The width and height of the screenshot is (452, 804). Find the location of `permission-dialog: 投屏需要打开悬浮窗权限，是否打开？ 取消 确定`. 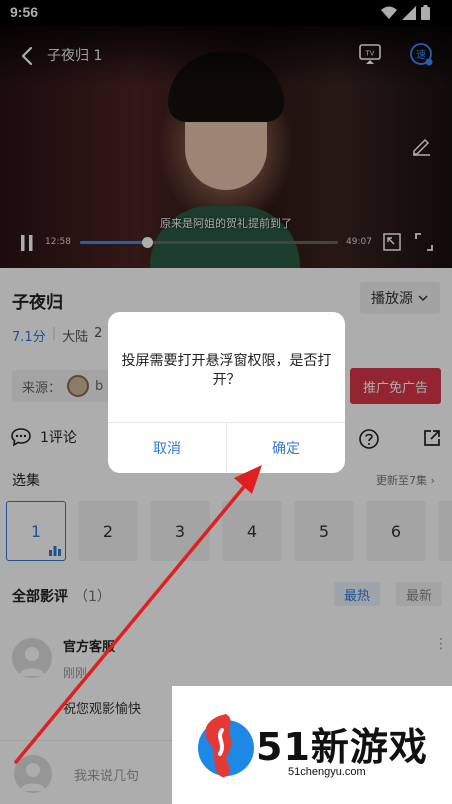

permission-dialog: 投屏需要打开悬浮窗权限，是否打开？ 取消 确定 is located at coordinates (226, 392).